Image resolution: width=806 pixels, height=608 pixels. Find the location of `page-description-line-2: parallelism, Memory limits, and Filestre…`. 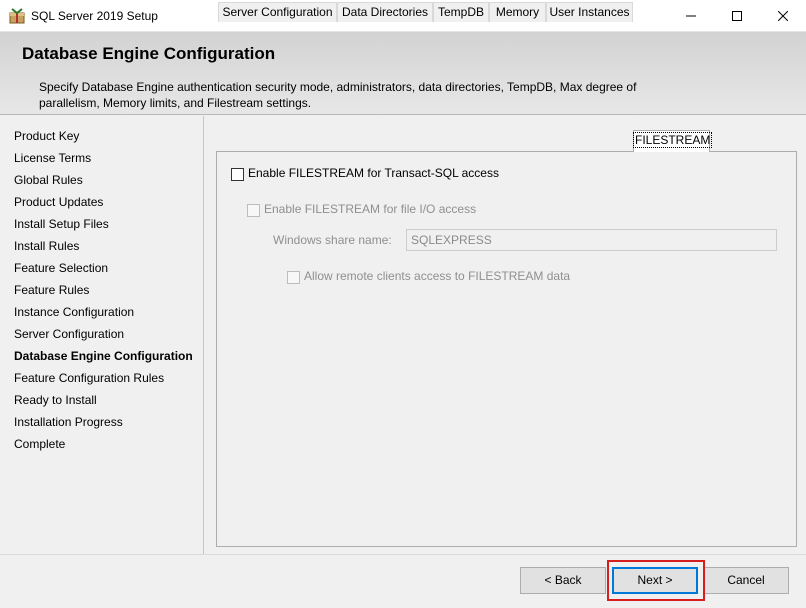

page-description-line-2: parallelism, Memory limits, and Filestre… is located at coordinates (175, 103).